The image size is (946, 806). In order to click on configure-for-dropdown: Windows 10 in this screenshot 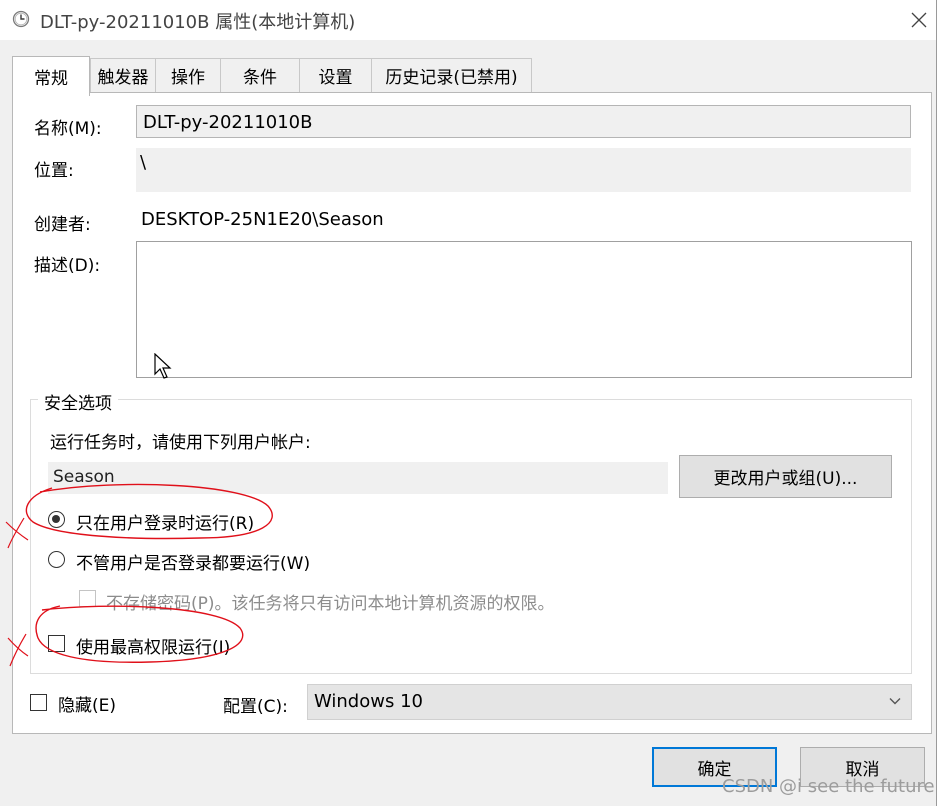, I will do `click(609, 702)`.